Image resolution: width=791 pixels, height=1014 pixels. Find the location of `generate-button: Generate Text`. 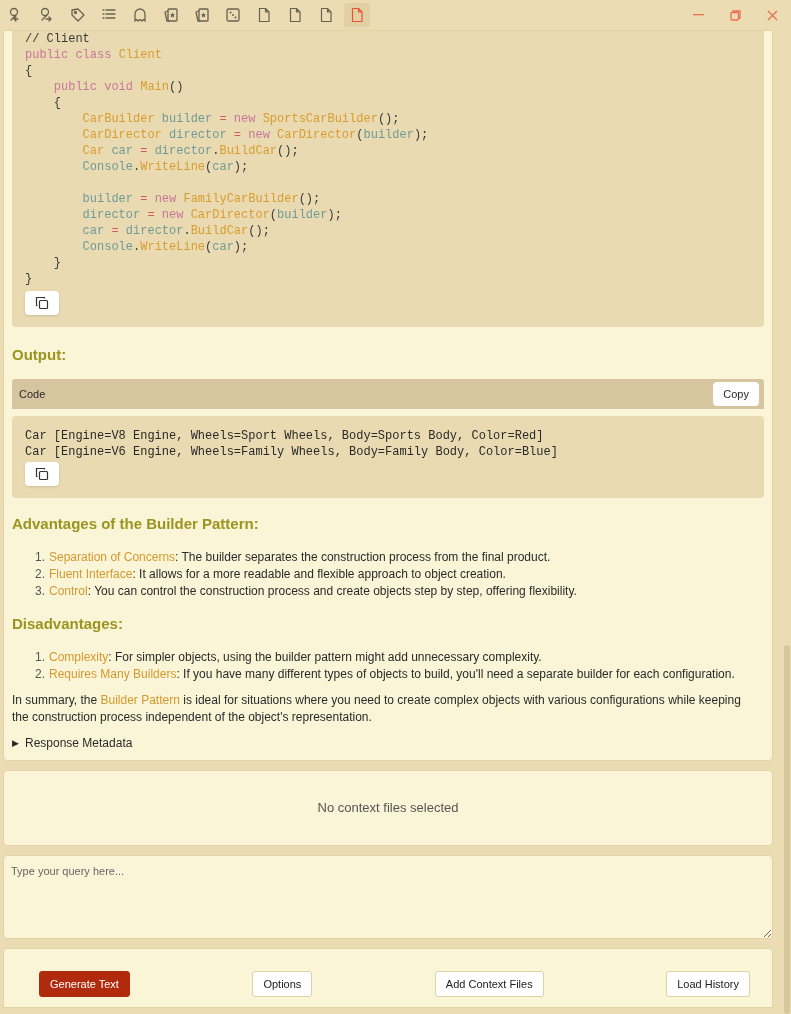

generate-button: Generate Text is located at coordinates (84, 984).